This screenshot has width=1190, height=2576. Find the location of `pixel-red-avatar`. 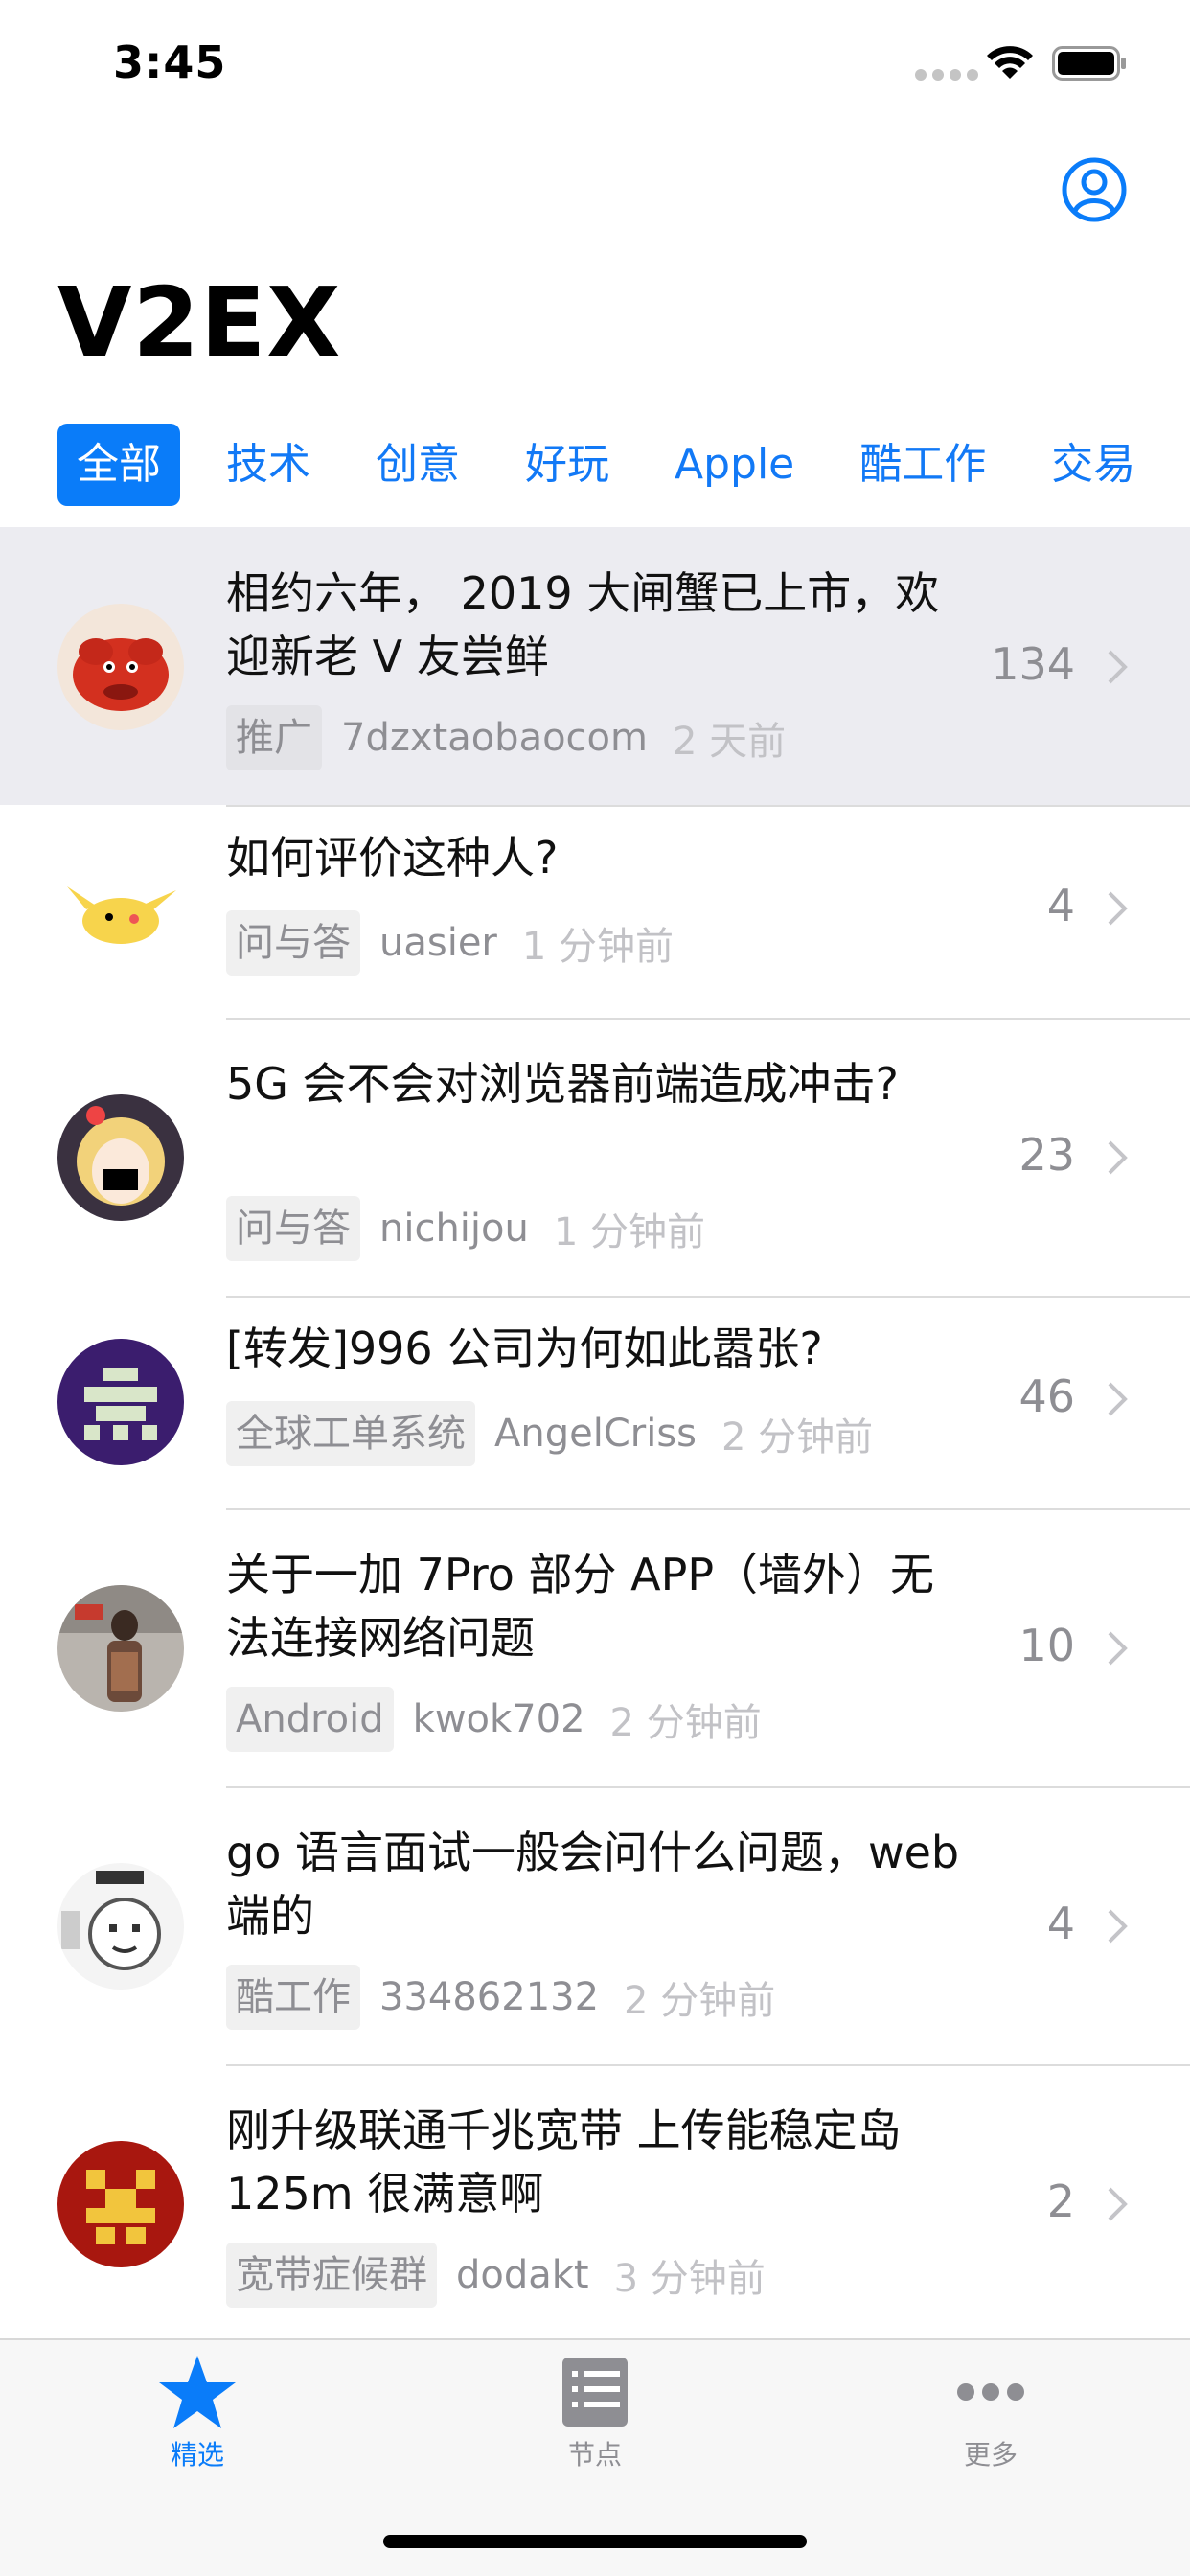

pixel-red-avatar is located at coordinates (121, 2204).